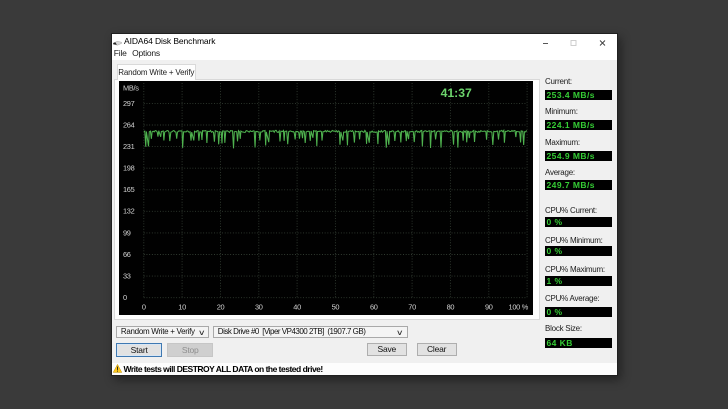  Describe the element at coordinates (129, 124) in the screenshot. I see `svg-text: 264` at that location.